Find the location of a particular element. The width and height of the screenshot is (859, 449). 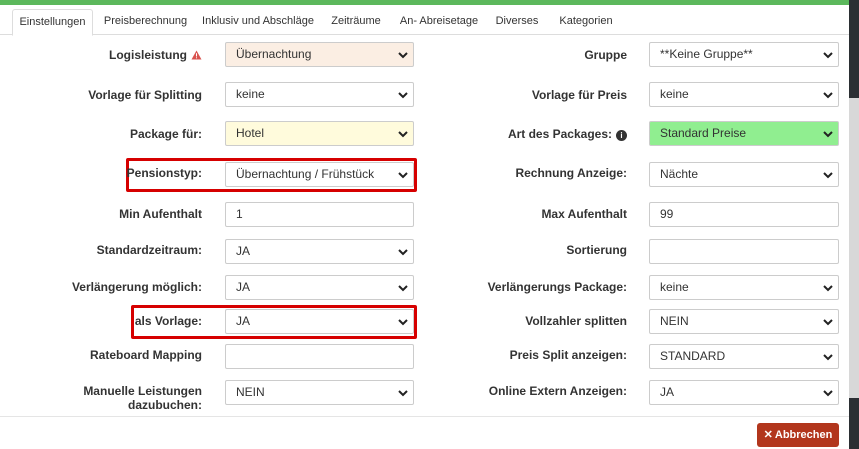

close-icon: ✕ is located at coordinates (768, 435).